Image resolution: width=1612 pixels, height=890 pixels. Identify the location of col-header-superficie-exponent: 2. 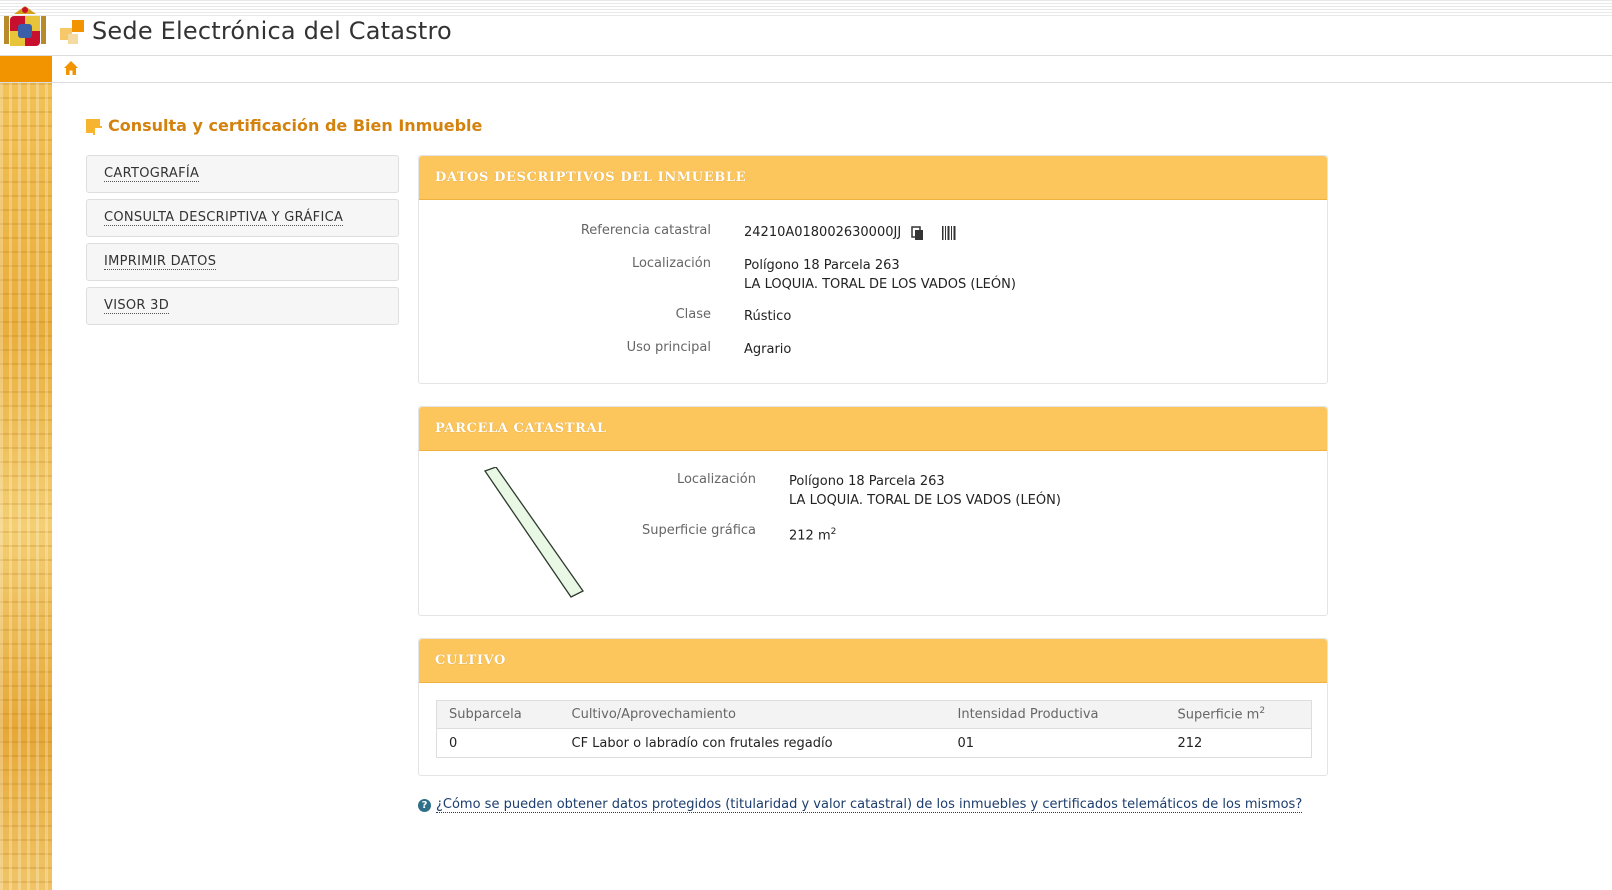
(1262, 711).